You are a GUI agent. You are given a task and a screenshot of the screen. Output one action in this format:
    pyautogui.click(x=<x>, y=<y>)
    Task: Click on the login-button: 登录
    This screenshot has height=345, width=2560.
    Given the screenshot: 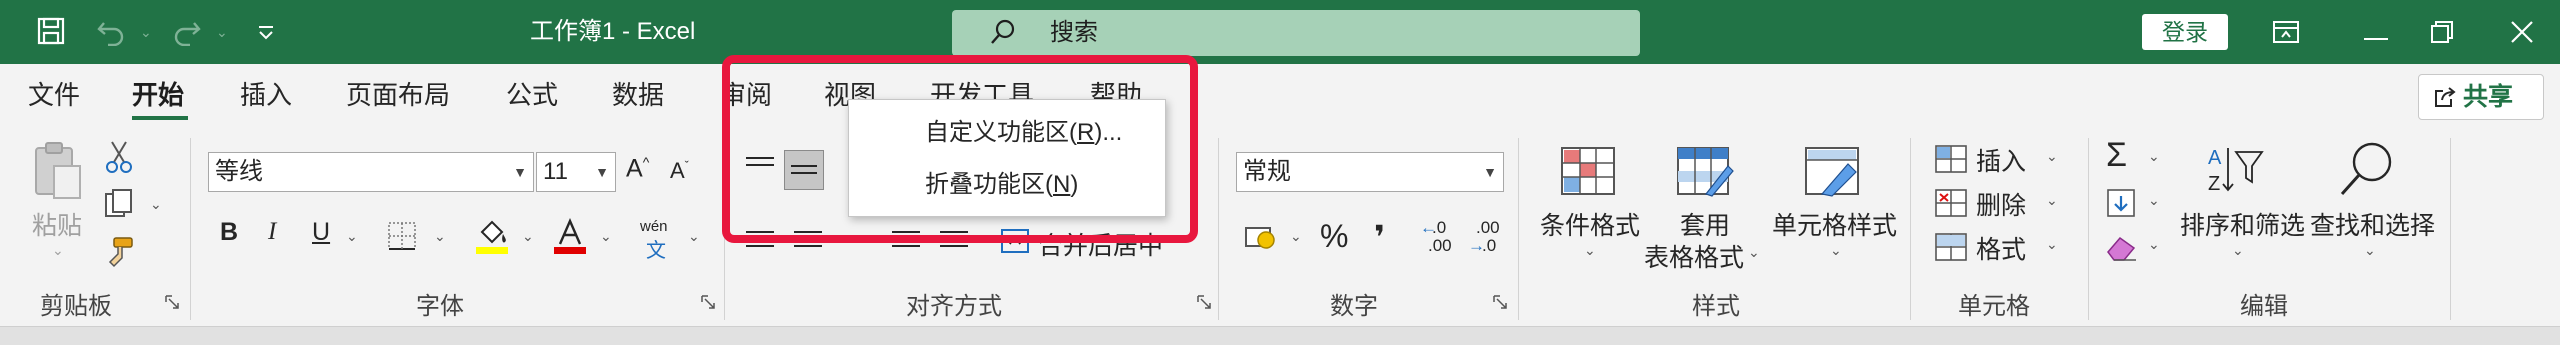 What is the action you would take?
    pyautogui.click(x=2185, y=32)
    